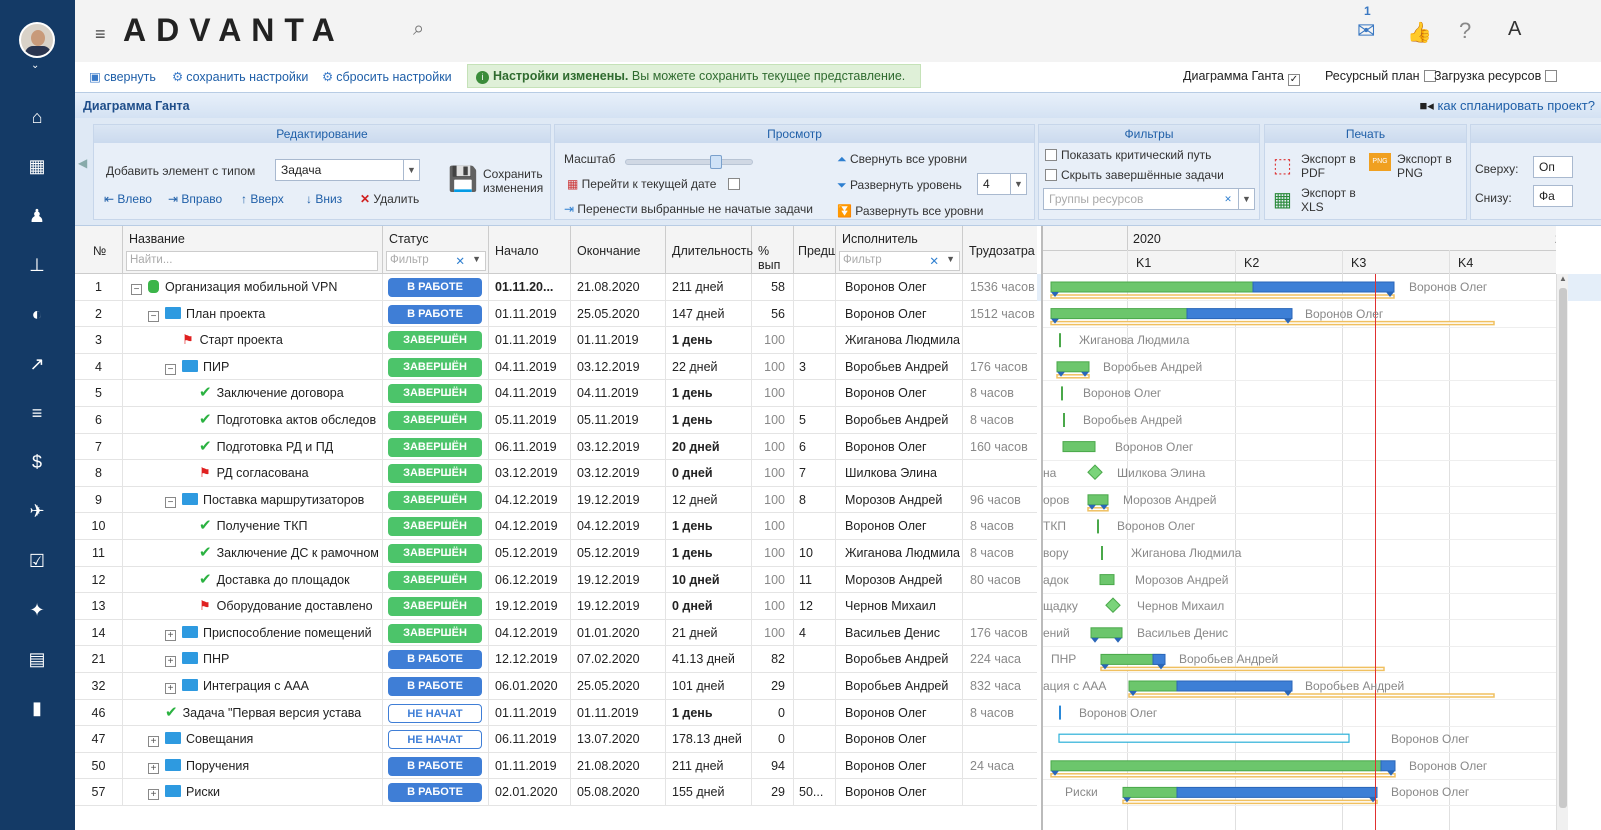 This screenshot has height=830, width=1601. Describe the element at coordinates (37, 511) in the screenshot. I see `run-icon: ✈` at that location.